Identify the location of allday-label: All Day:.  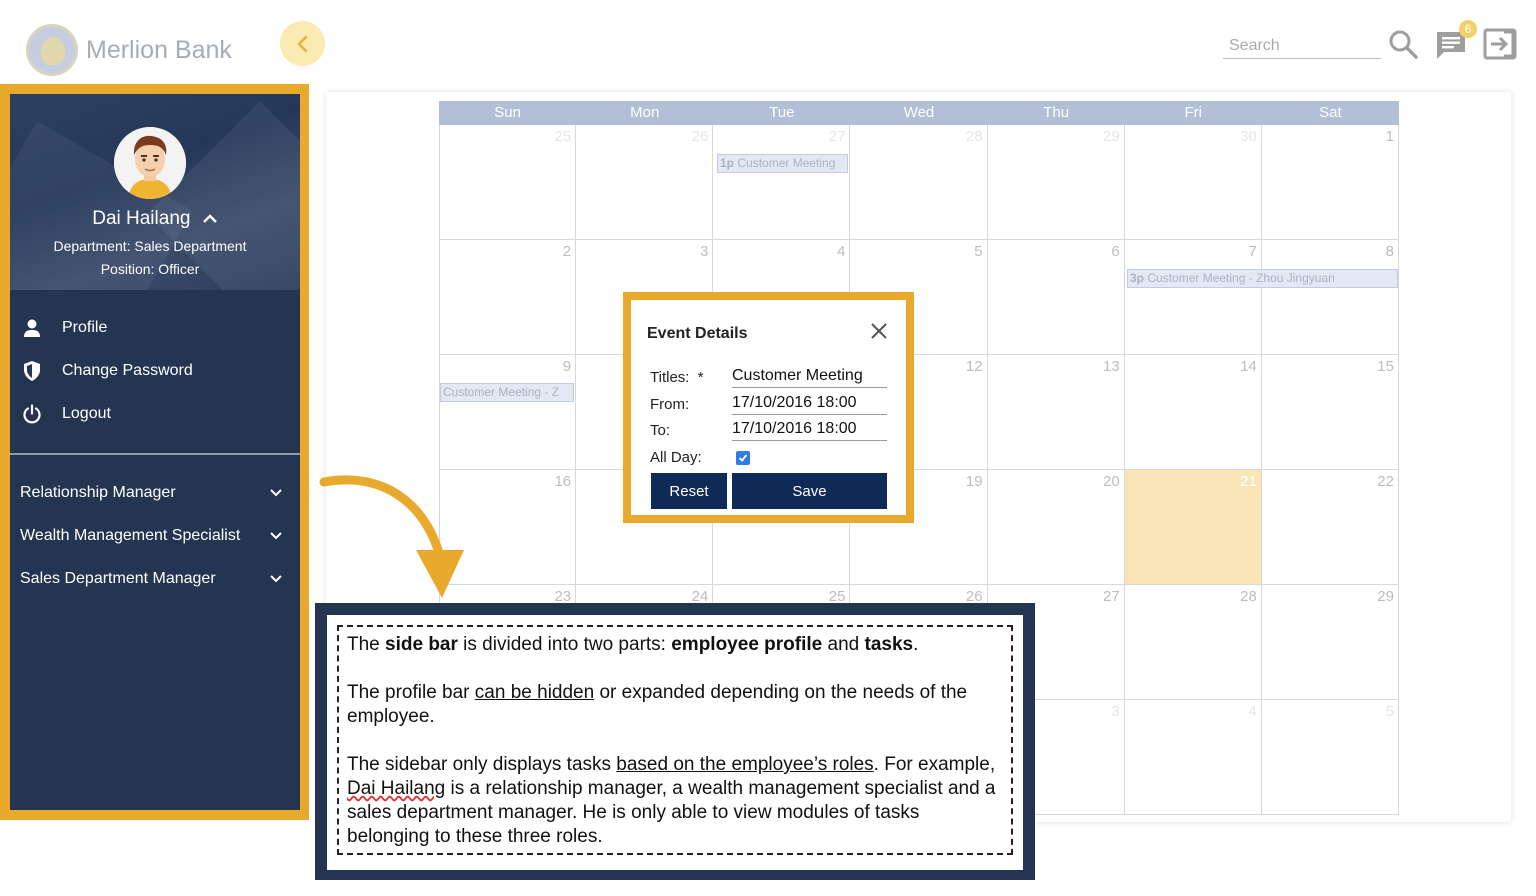
(676, 457).